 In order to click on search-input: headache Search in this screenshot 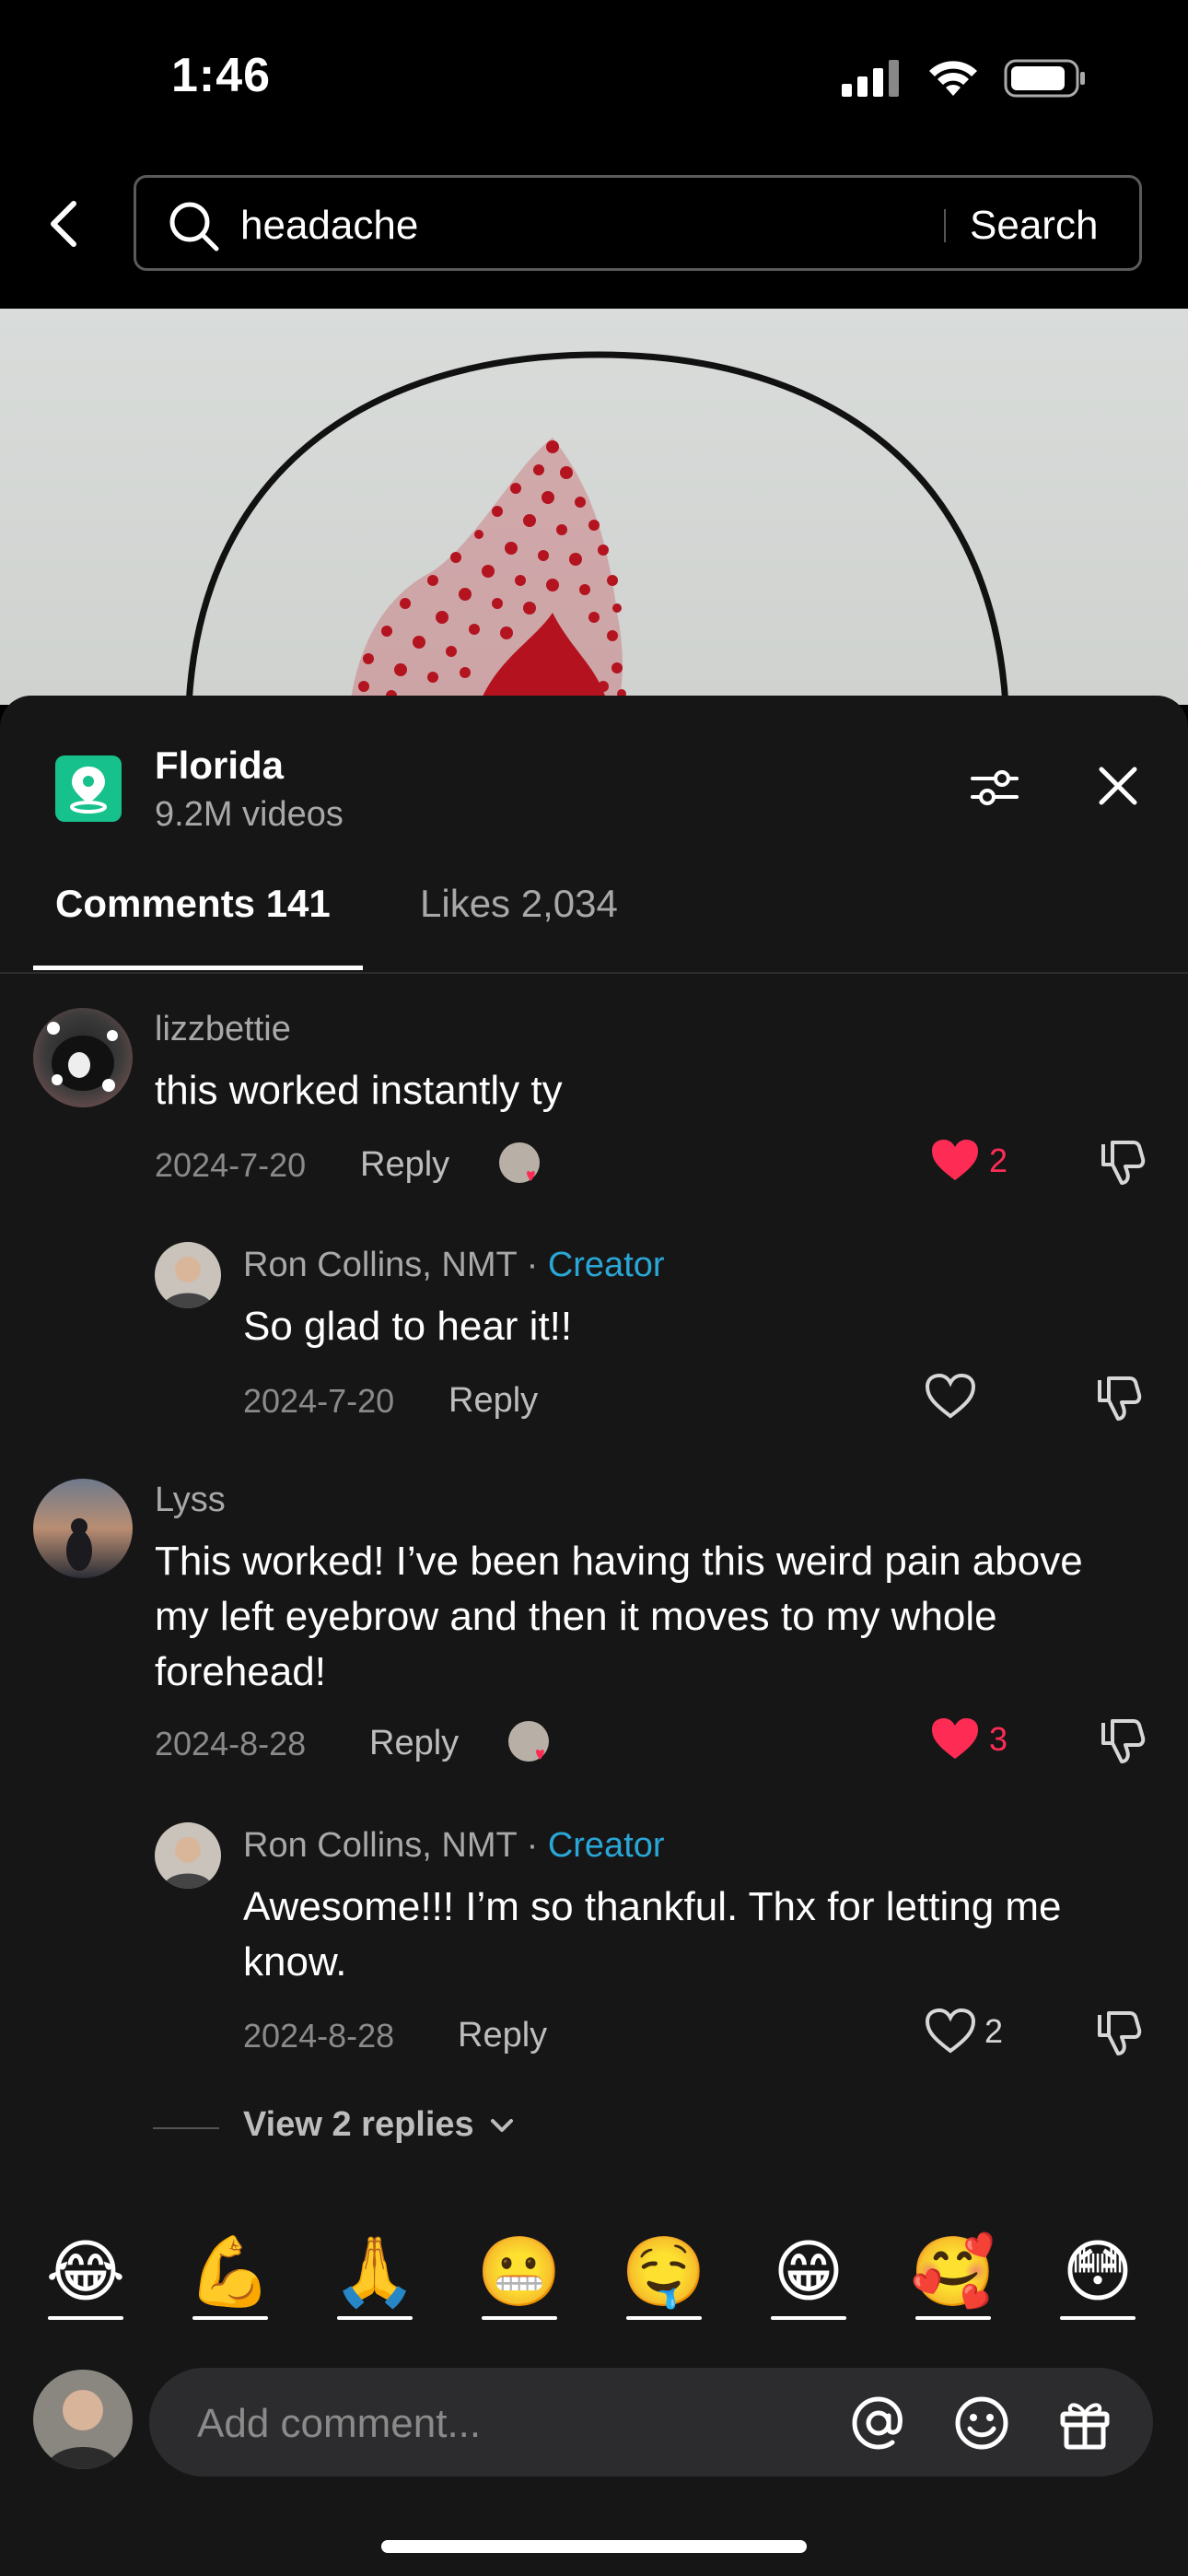, I will do `click(638, 223)`.